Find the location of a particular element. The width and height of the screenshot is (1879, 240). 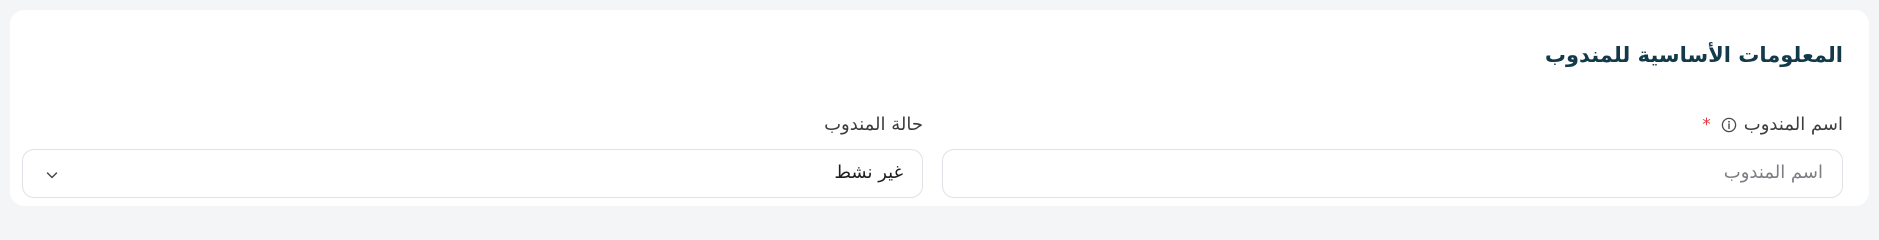

required-asterisk: * is located at coordinates (1706, 124).